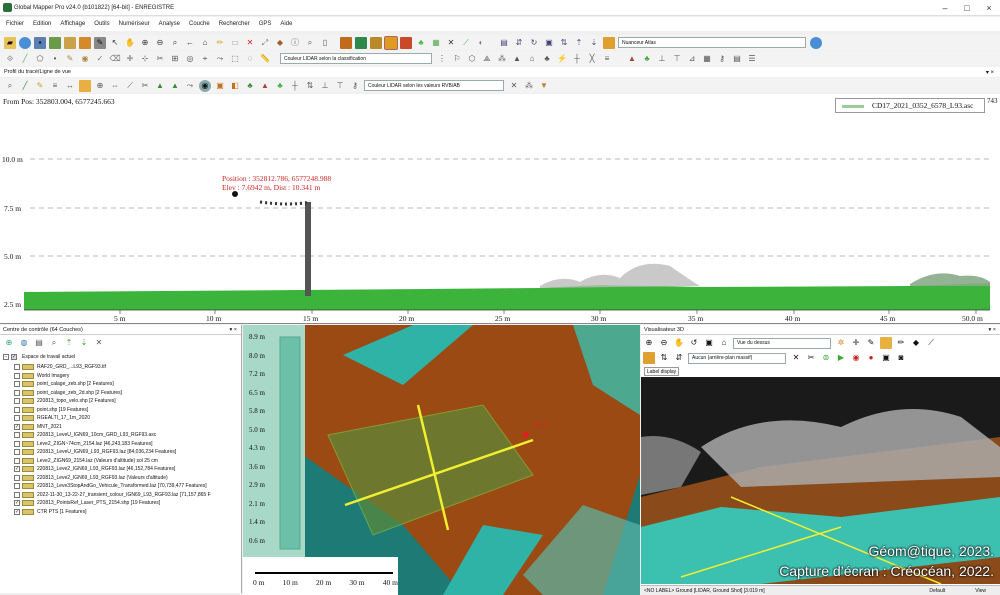  What do you see at coordinates (564, 43) in the screenshot?
I see `sort-icon: ⇅` at bounding box center [564, 43].